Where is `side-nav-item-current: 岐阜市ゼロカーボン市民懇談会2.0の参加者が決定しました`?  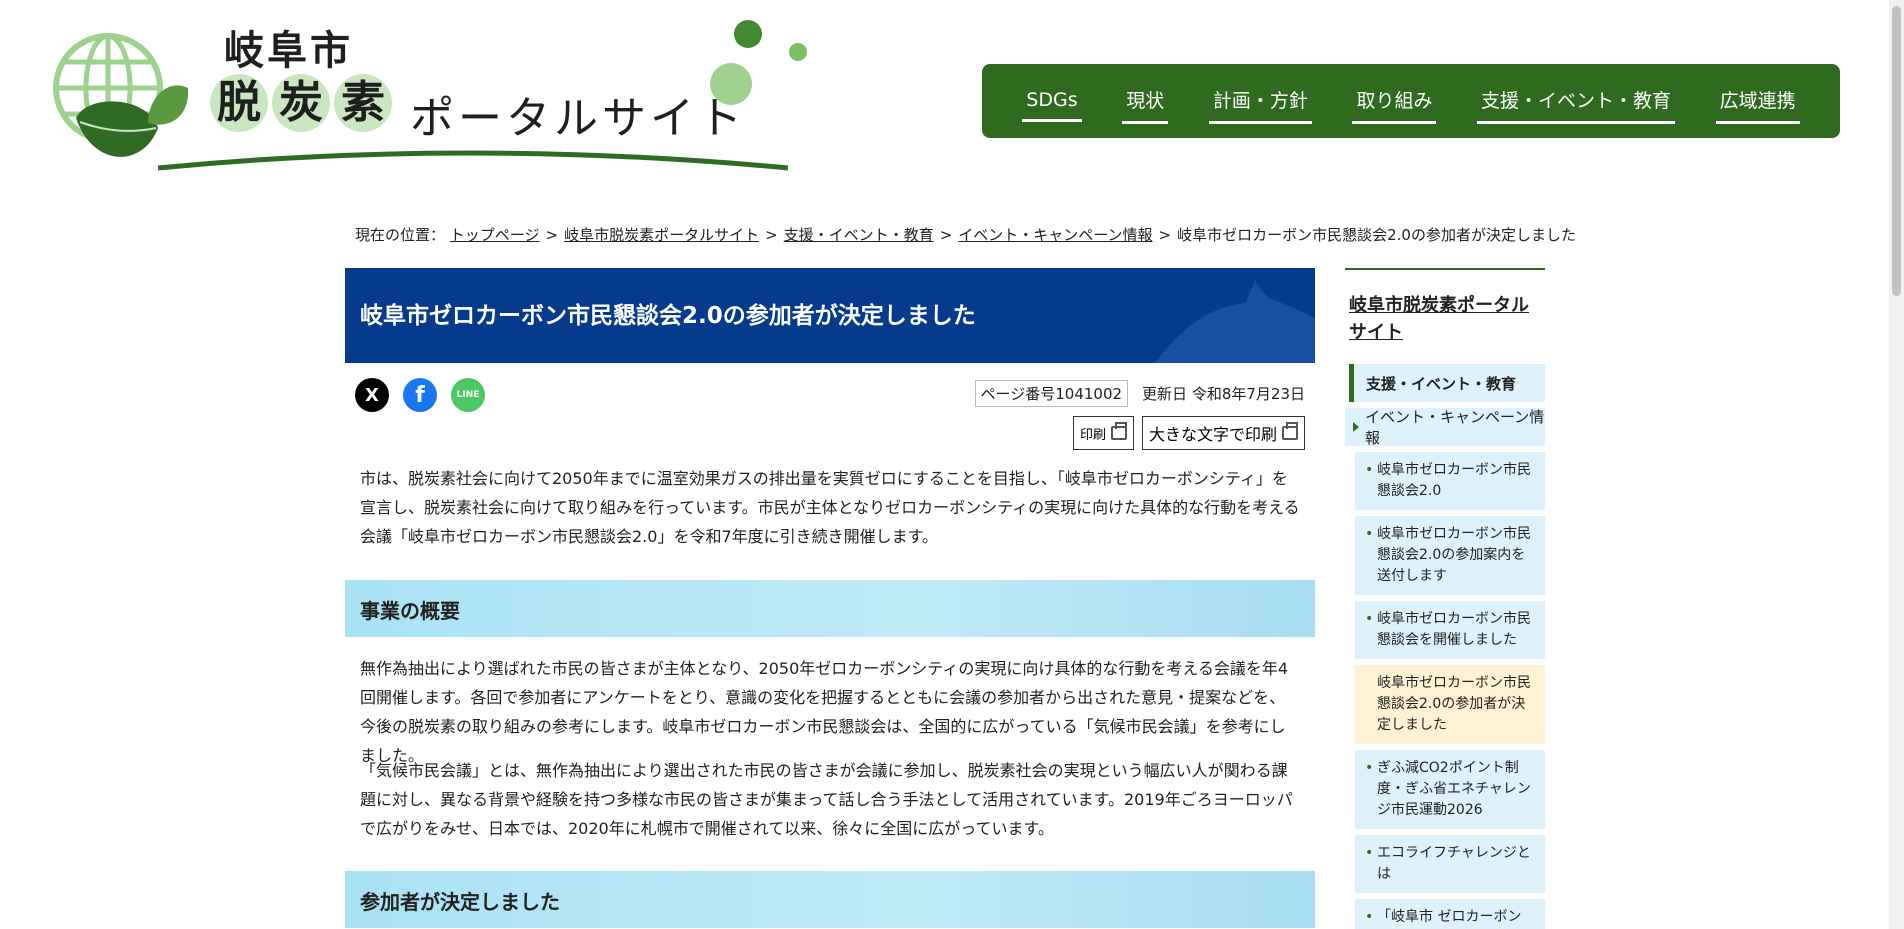 side-nav-item-current: 岐阜市ゼロカーボン市民懇談会2.0の参加者が決定しました is located at coordinates (1450, 704).